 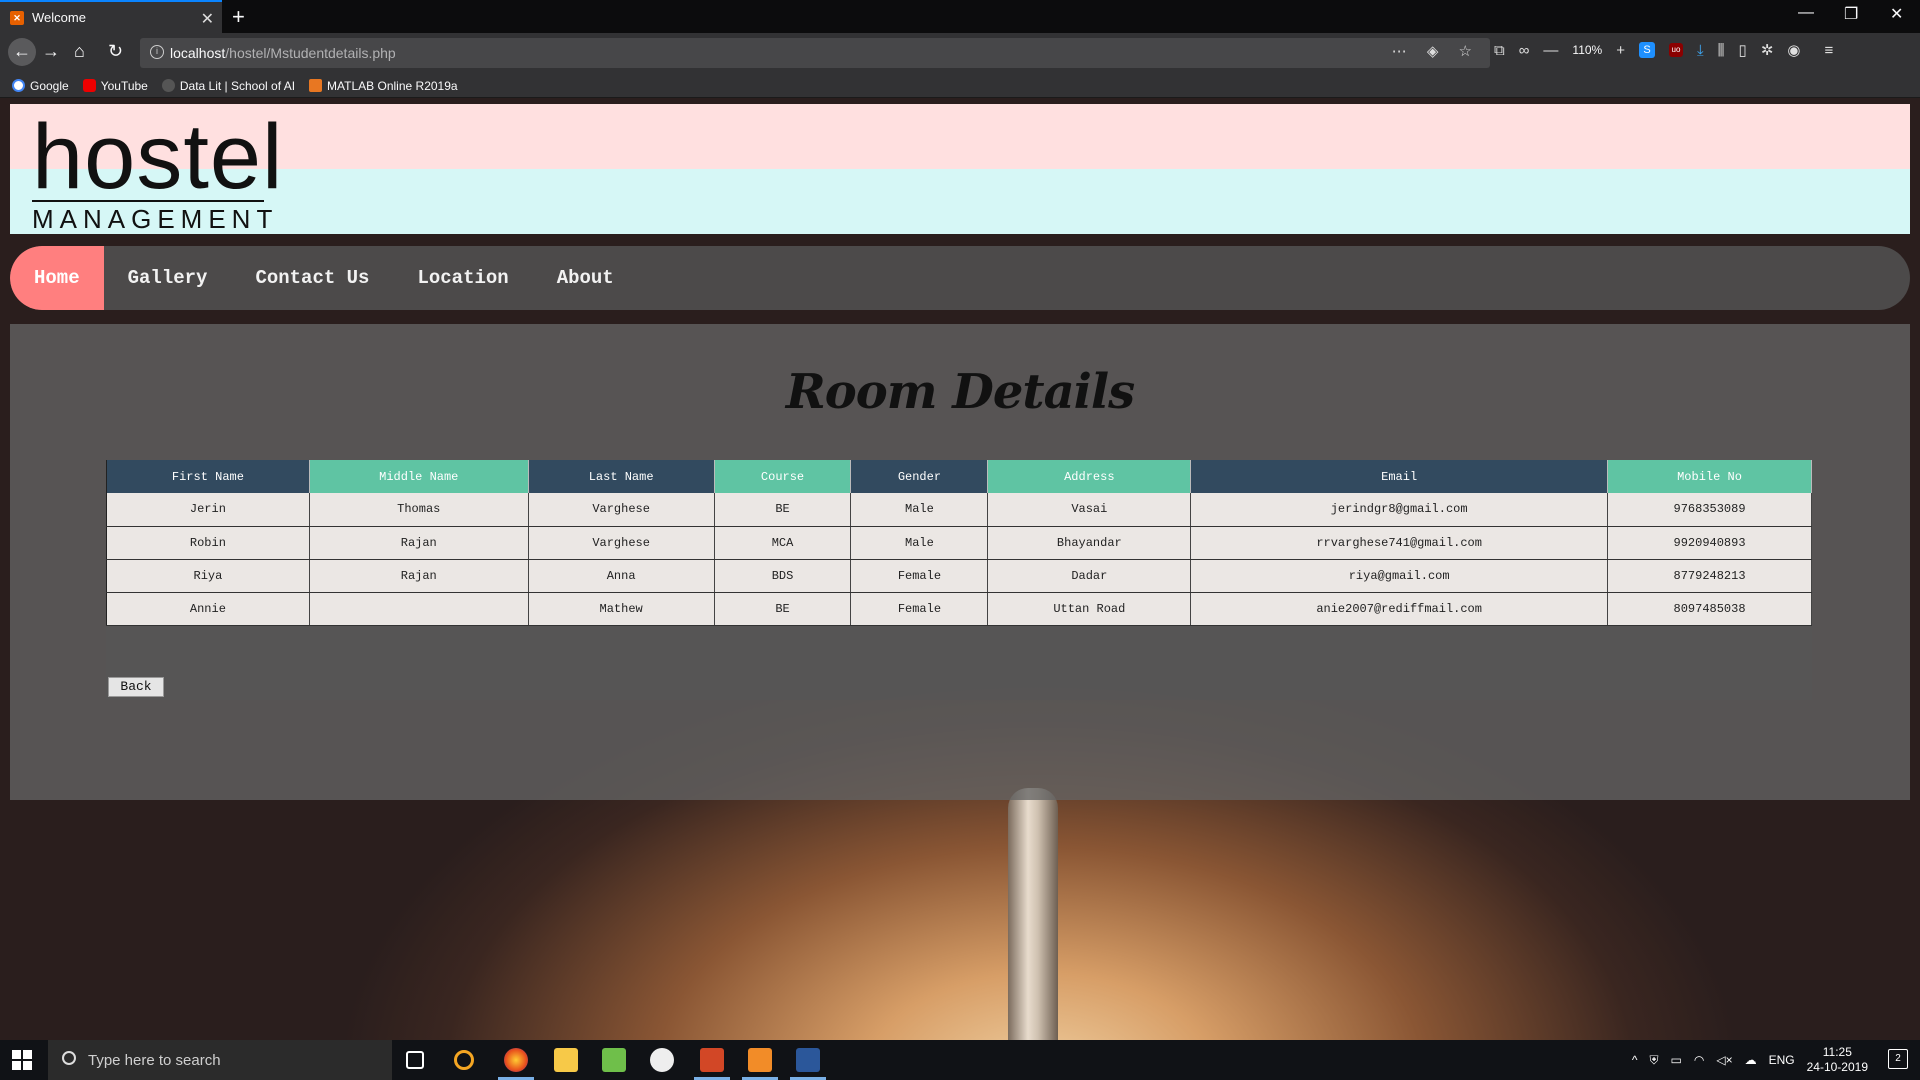 I want to click on datalit-icon, so click(x=168, y=85).